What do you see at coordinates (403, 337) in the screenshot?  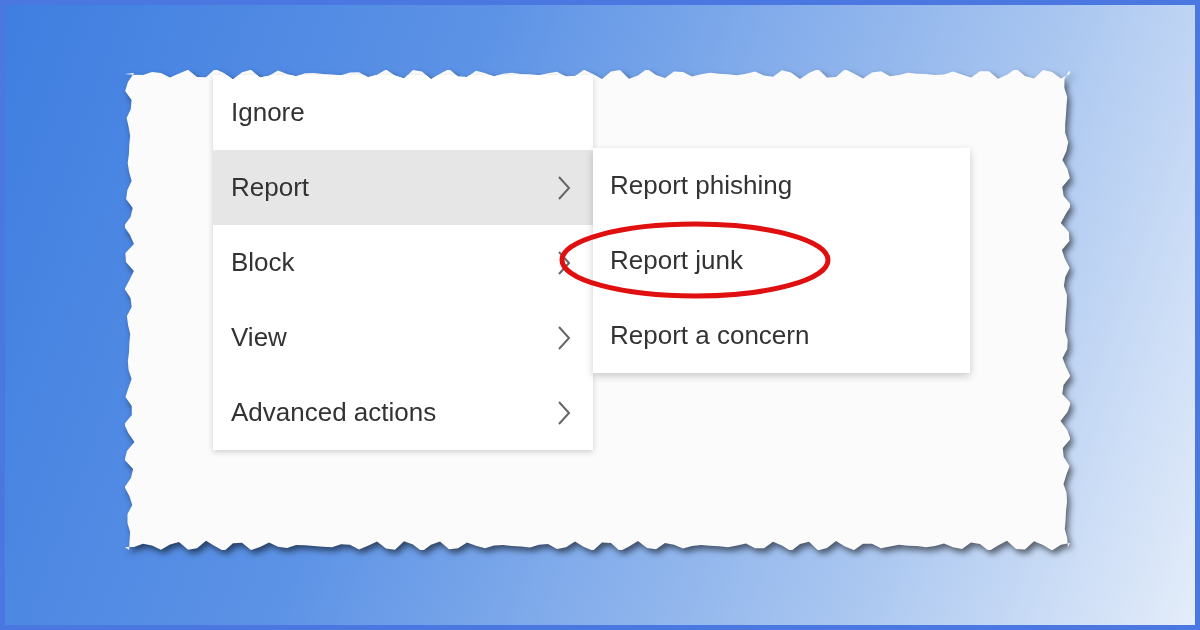 I see `menu-item: View` at bounding box center [403, 337].